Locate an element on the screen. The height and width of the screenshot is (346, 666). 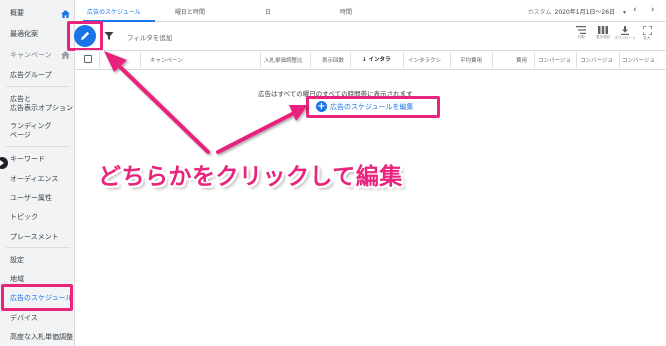
arrow-to-edit-button is located at coordinates (161, 107).